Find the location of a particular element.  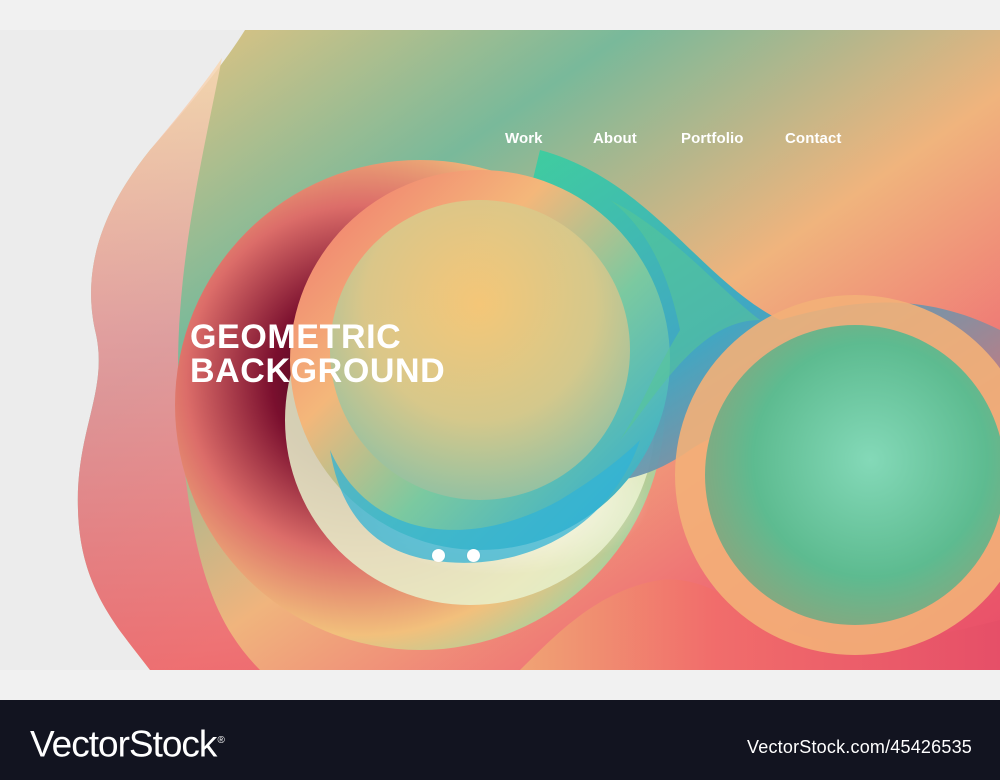

stock-image-id: VectorStock.com/45426535 is located at coordinates (859, 747).